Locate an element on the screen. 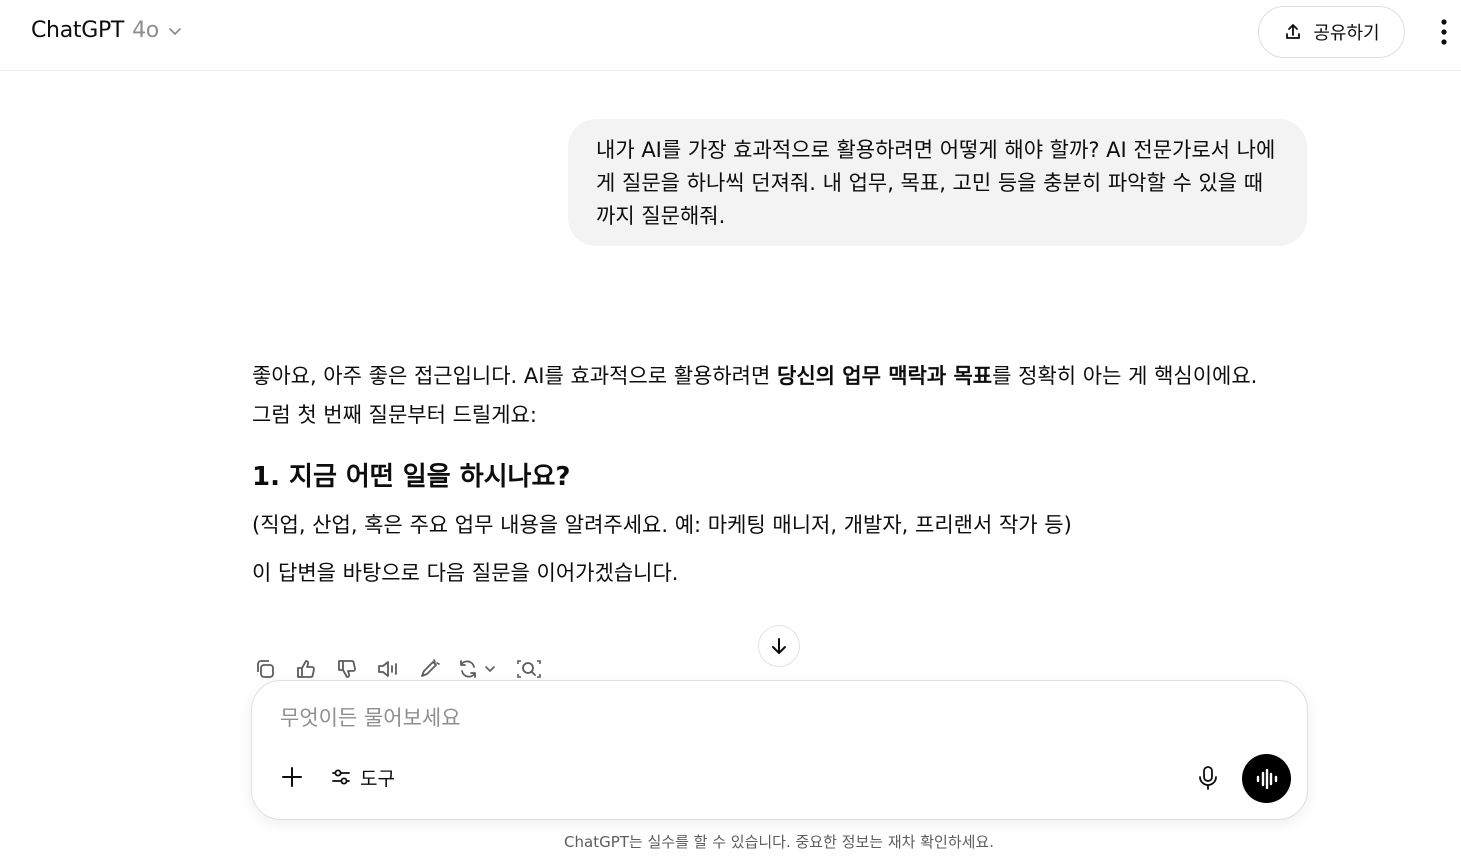 The width and height of the screenshot is (1461, 860). tools-button: 도구 is located at coordinates (362, 777).